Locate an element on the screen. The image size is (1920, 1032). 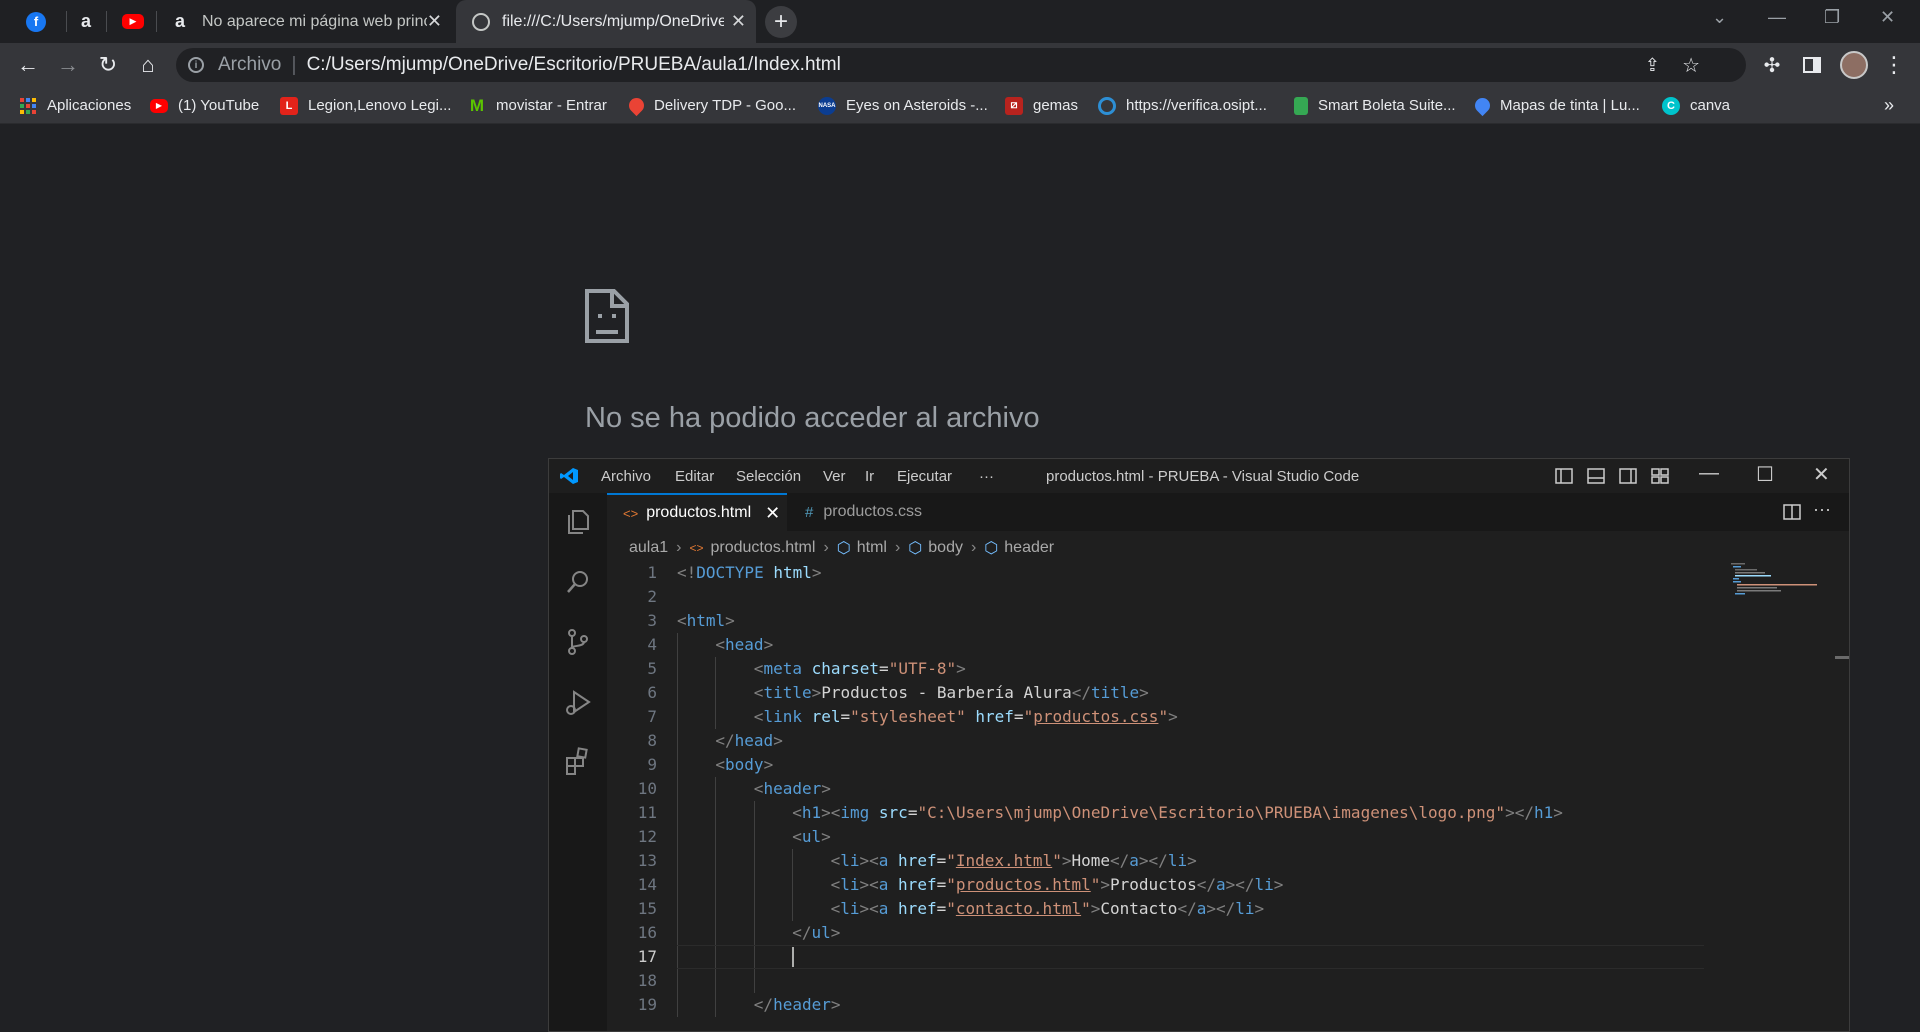
more-actions-icon: ··· is located at coordinates (1822, 509).